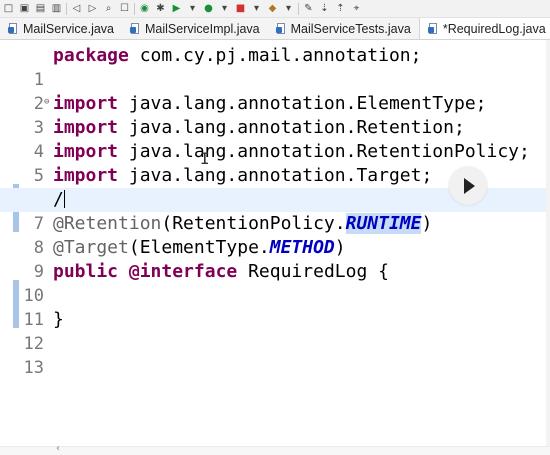 Image resolution: width=550 pixels, height=455 pixels. Describe the element at coordinates (56, 8) in the screenshot. I see `print-icon: ▥` at that location.